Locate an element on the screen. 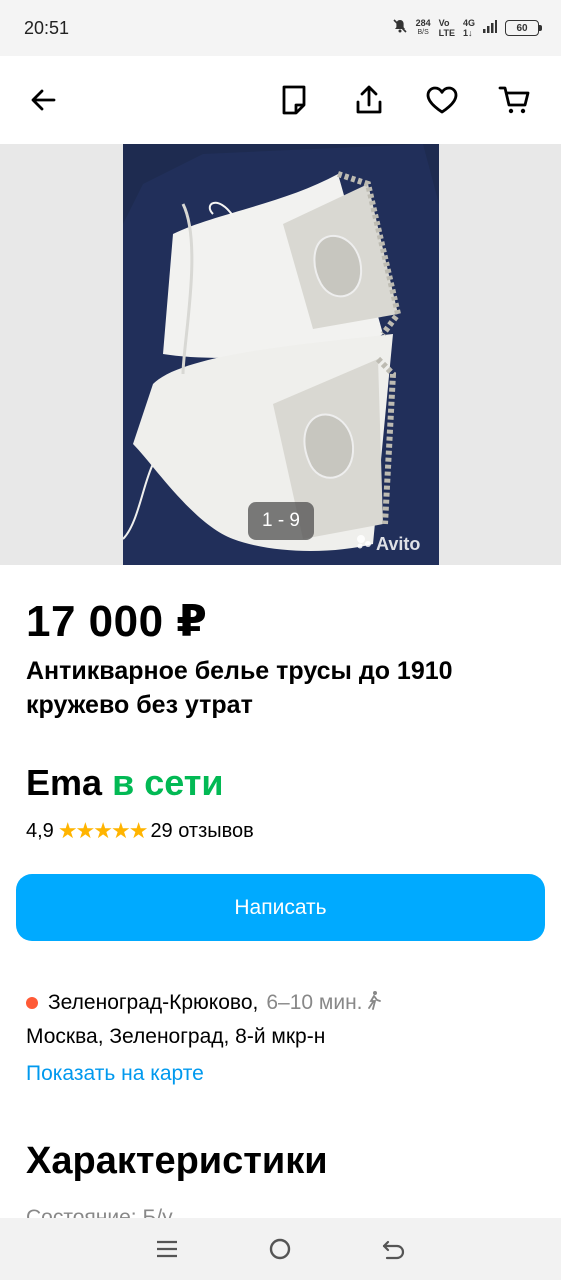 This screenshot has height=1280, width=561. volte-top: Vo is located at coordinates (444, 23).